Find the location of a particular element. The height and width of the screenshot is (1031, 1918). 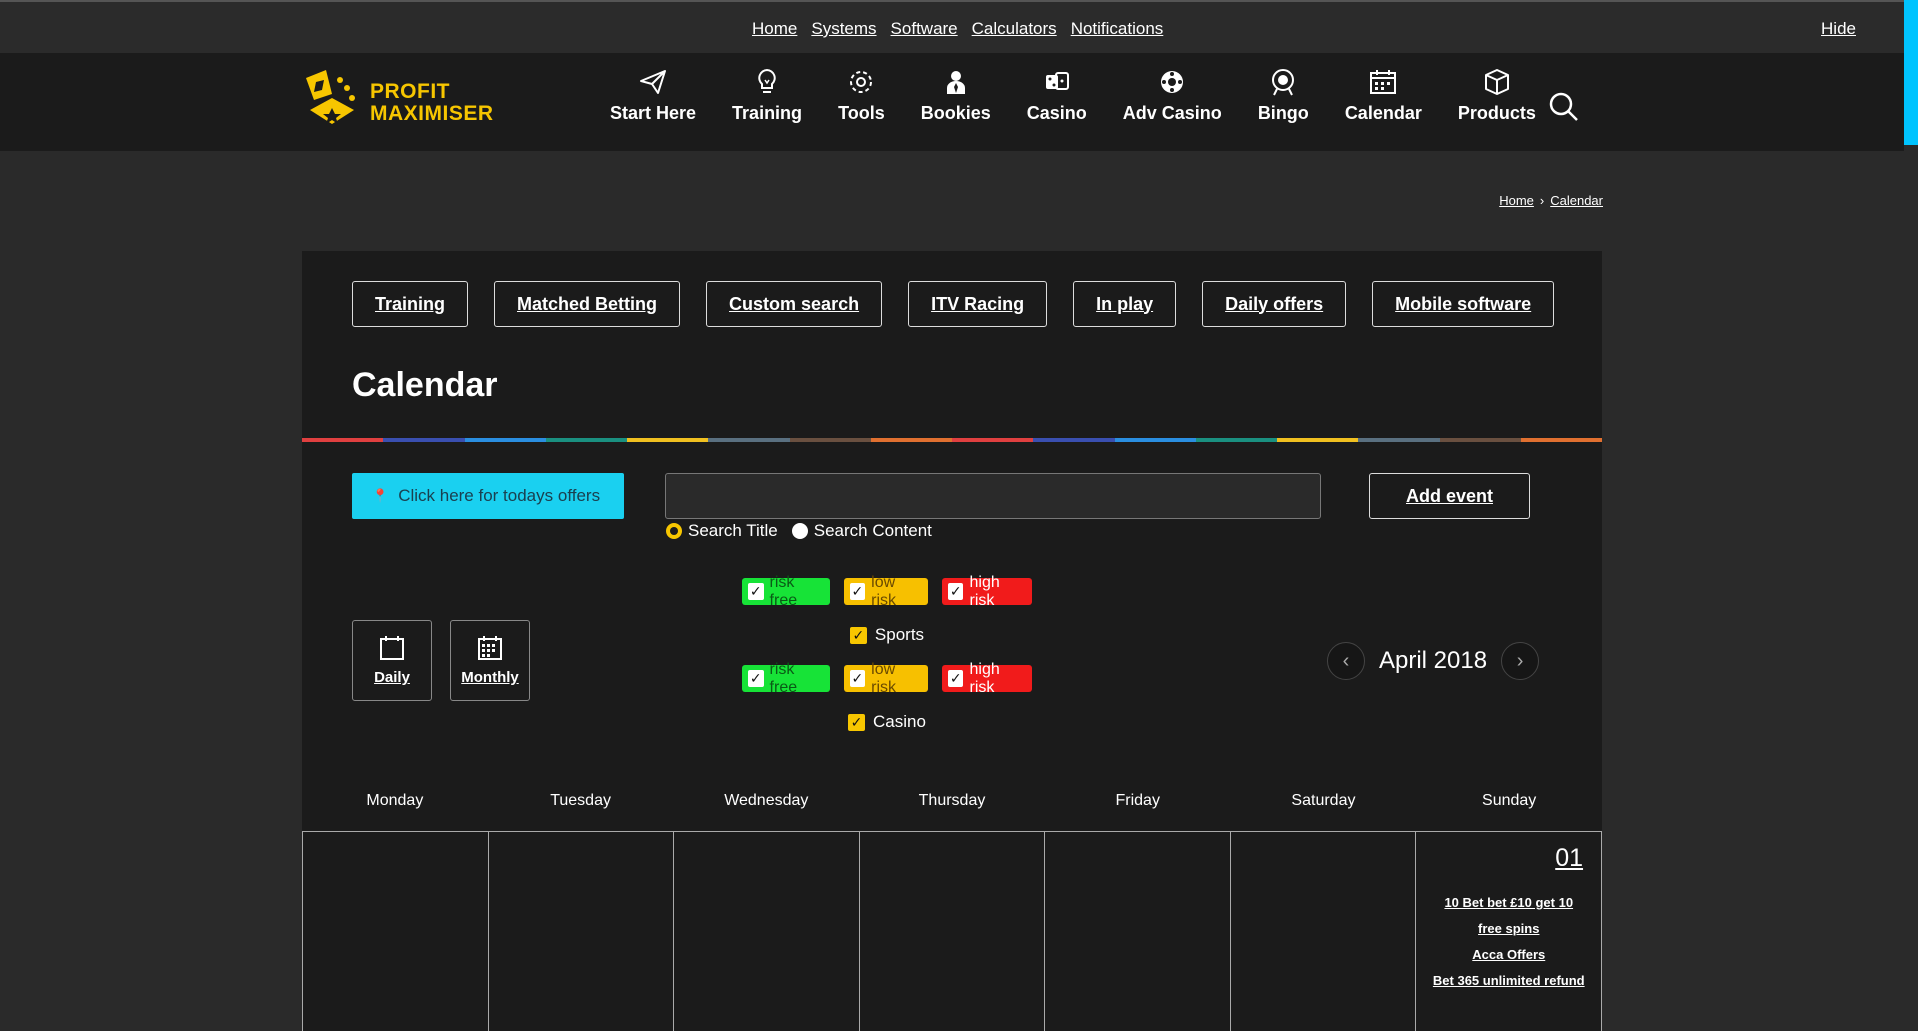

utility-link-notifications: Notifications is located at coordinates (1117, 29).